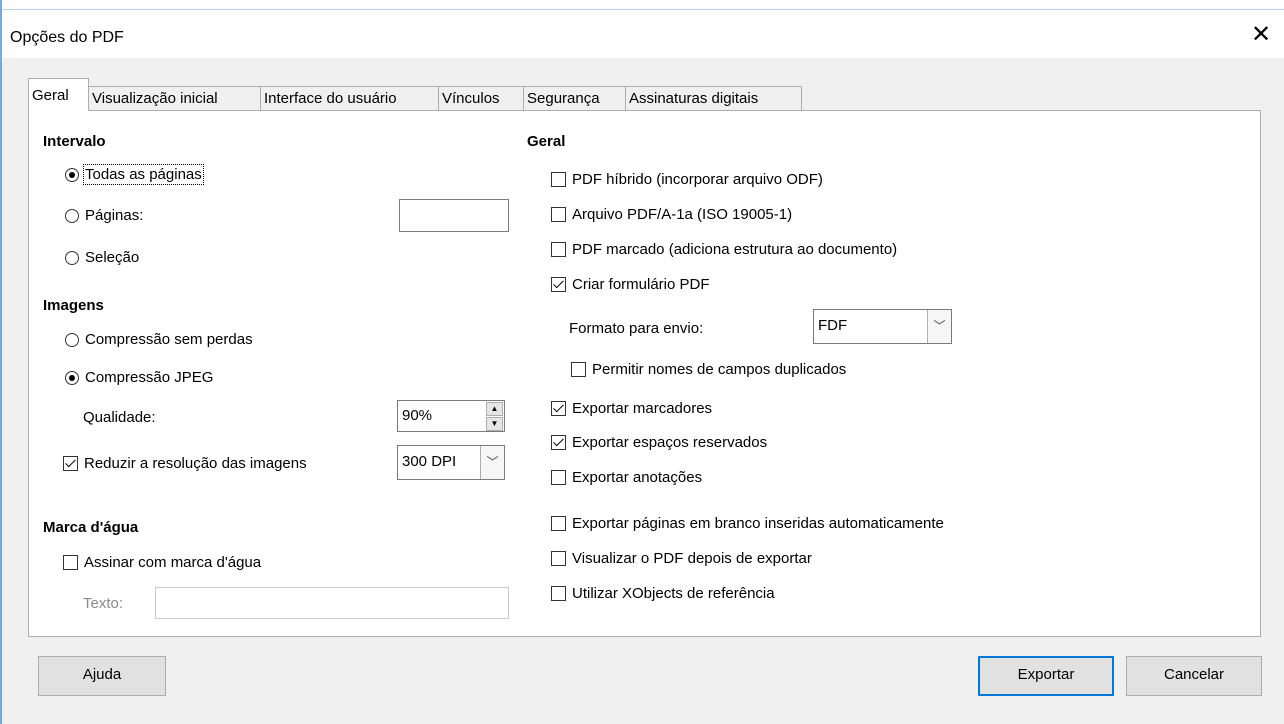 The width and height of the screenshot is (1284, 724). What do you see at coordinates (692, 558) in the screenshot?
I see `checkbox-label: Visualizar o PDF depois de exportar` at bounding box center [692, 558].